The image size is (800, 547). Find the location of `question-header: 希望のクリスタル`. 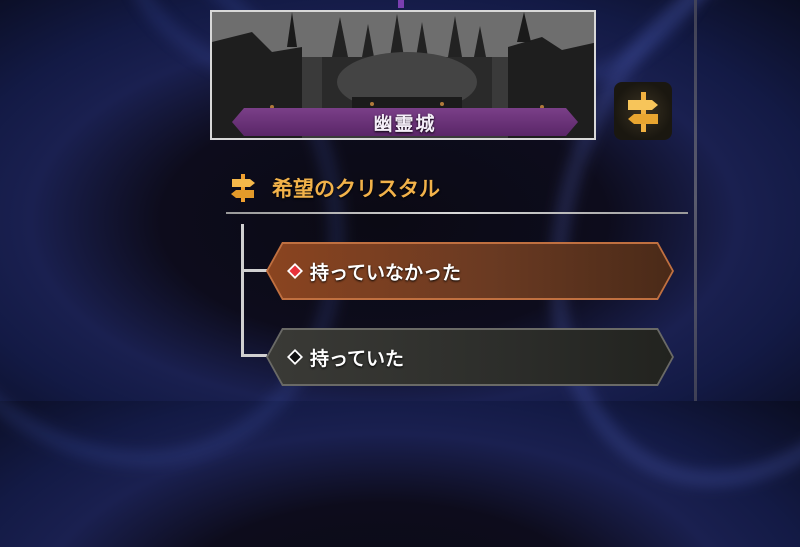

question-header: 希望のクリスタル is located at coordinates (333, 188).